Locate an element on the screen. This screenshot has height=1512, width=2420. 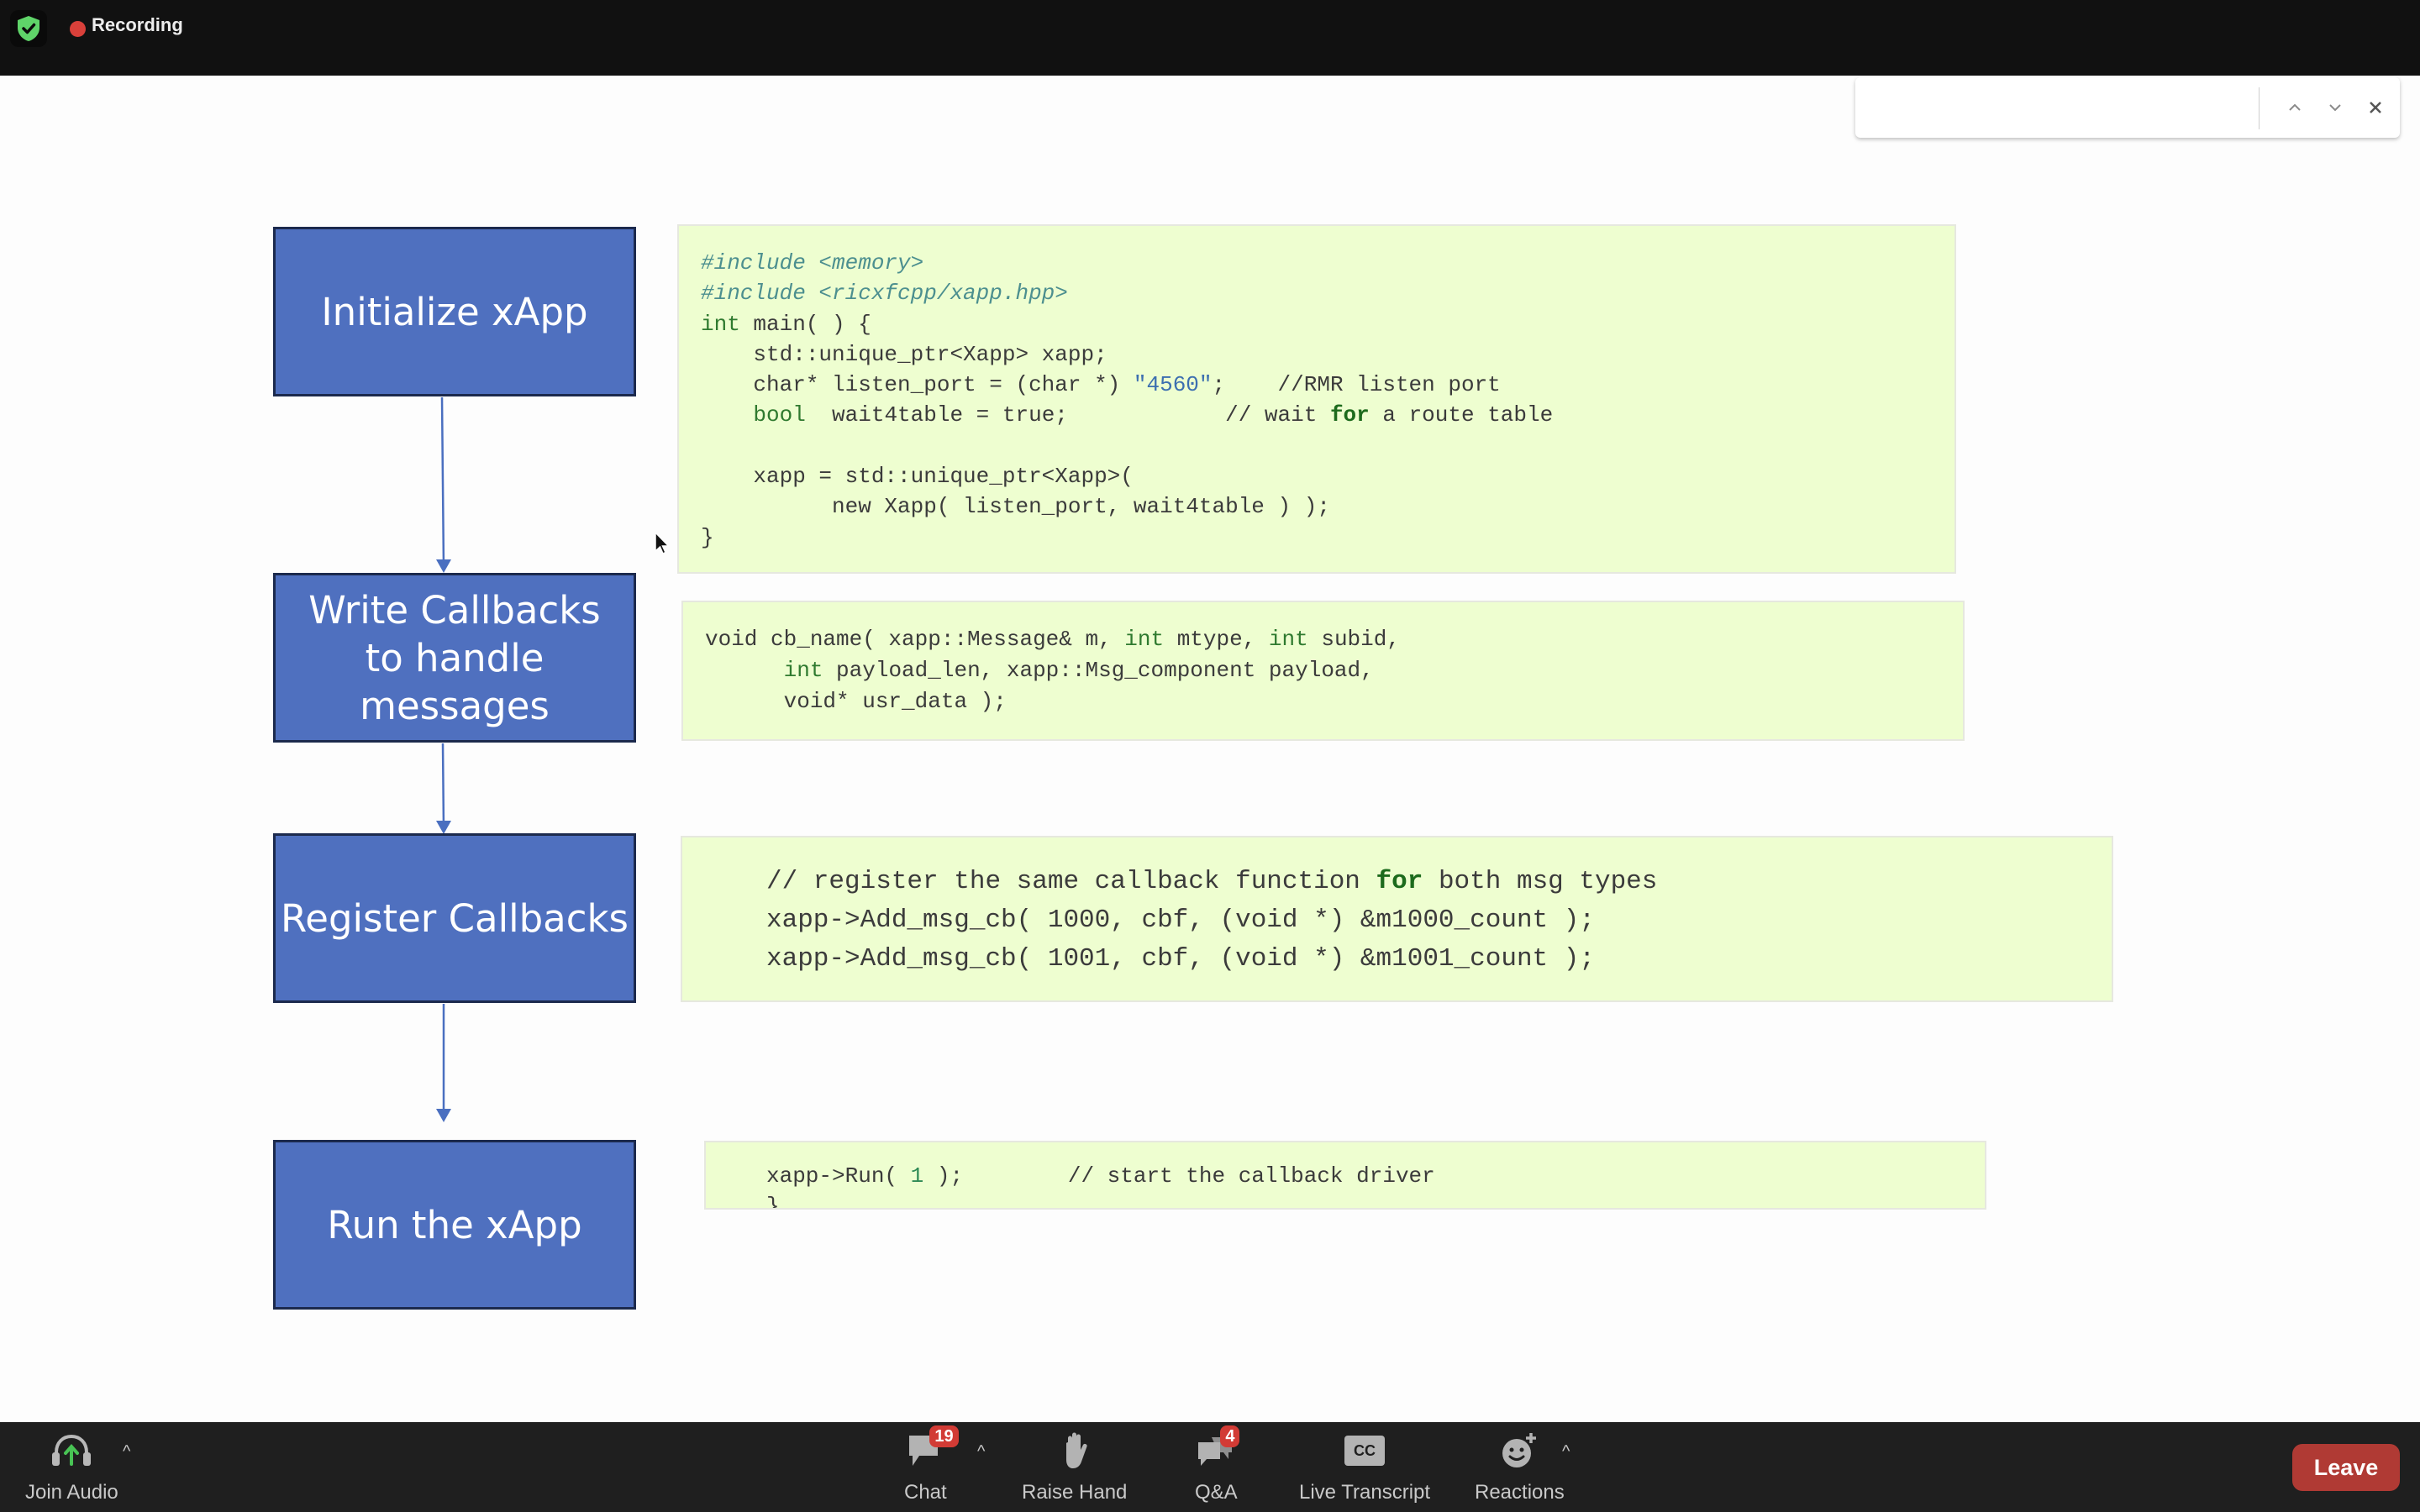
flow-step-label: Run the xApp is located at coordinates (454, 1224).